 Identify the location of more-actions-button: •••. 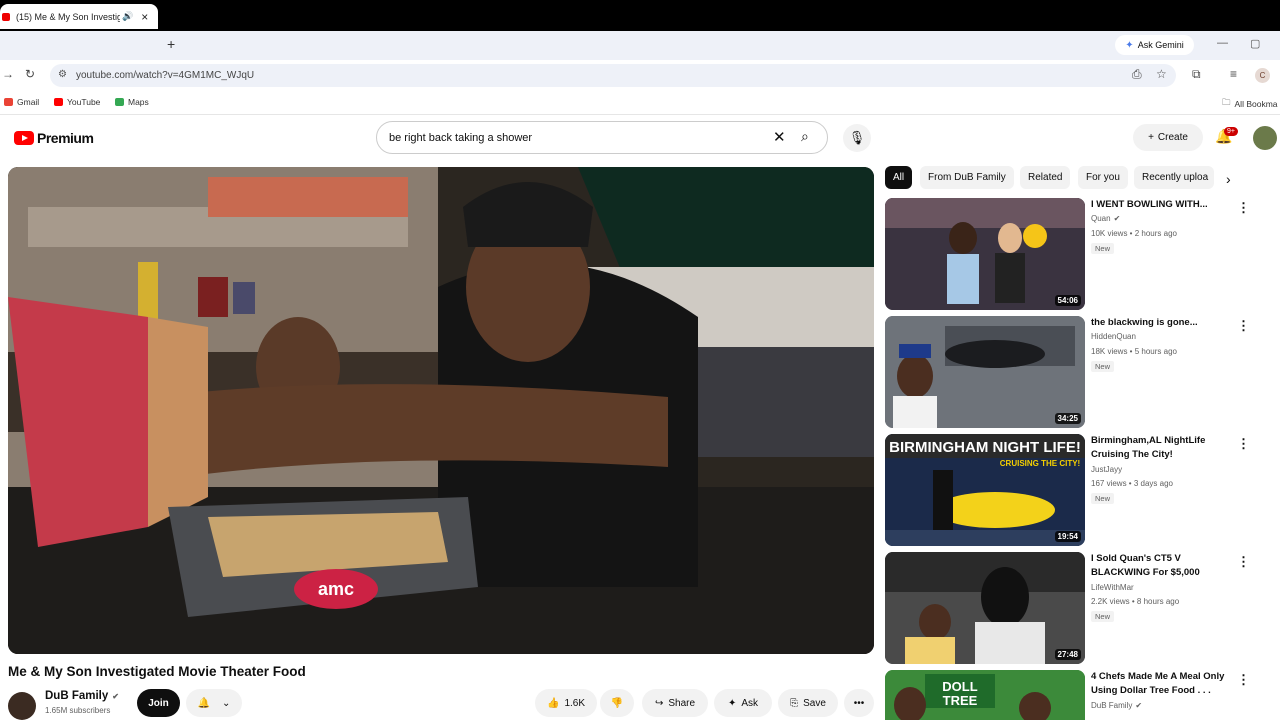
(859, 703).